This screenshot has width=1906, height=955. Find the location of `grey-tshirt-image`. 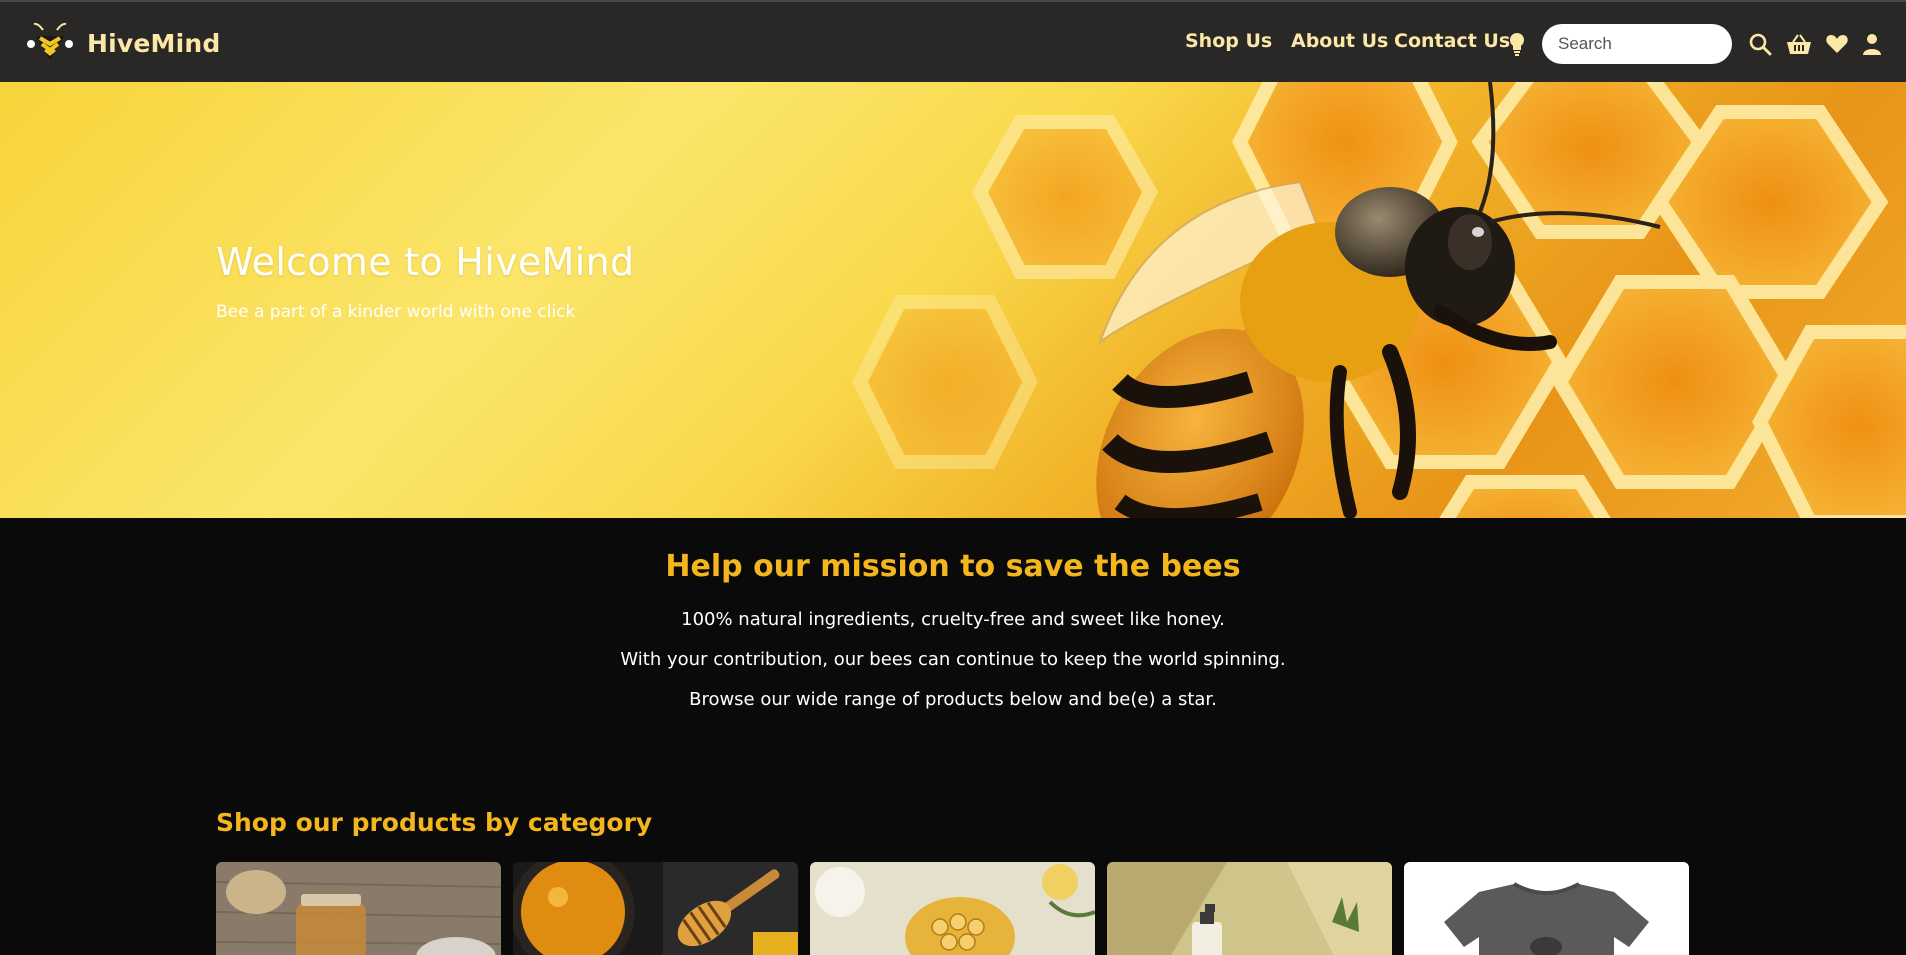

grey-tshirt-image is located at coordinates (1546, 908).